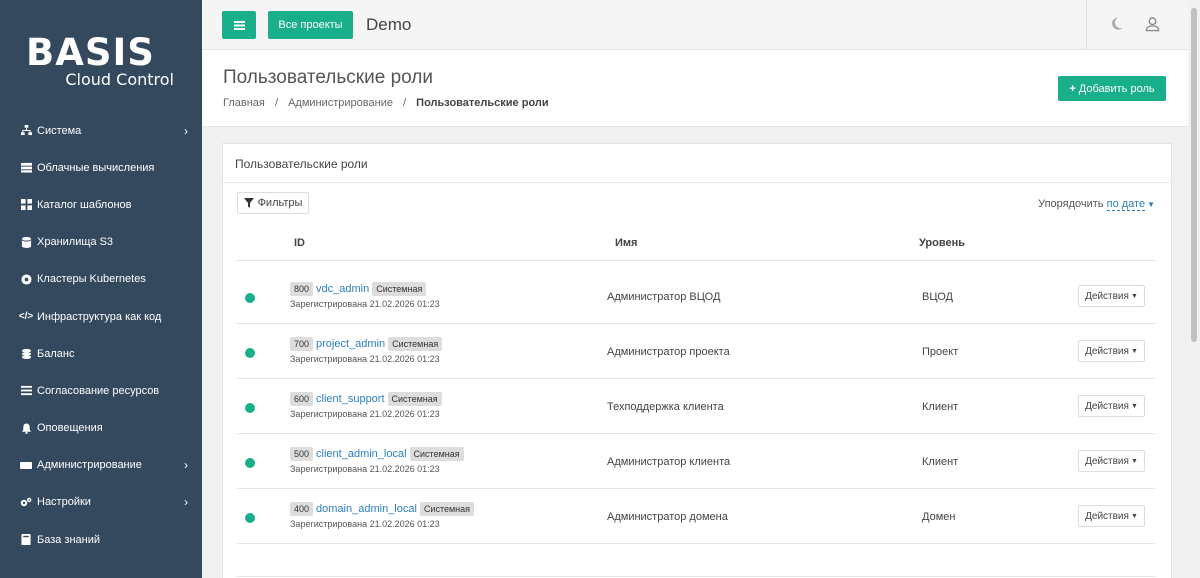 The height and width of the screenshot is (578, 1200). What do you see at coordinates (366, 509) in the screenshot?
I see `role-link: domain_admin_local` at bounding box center [366, 509].